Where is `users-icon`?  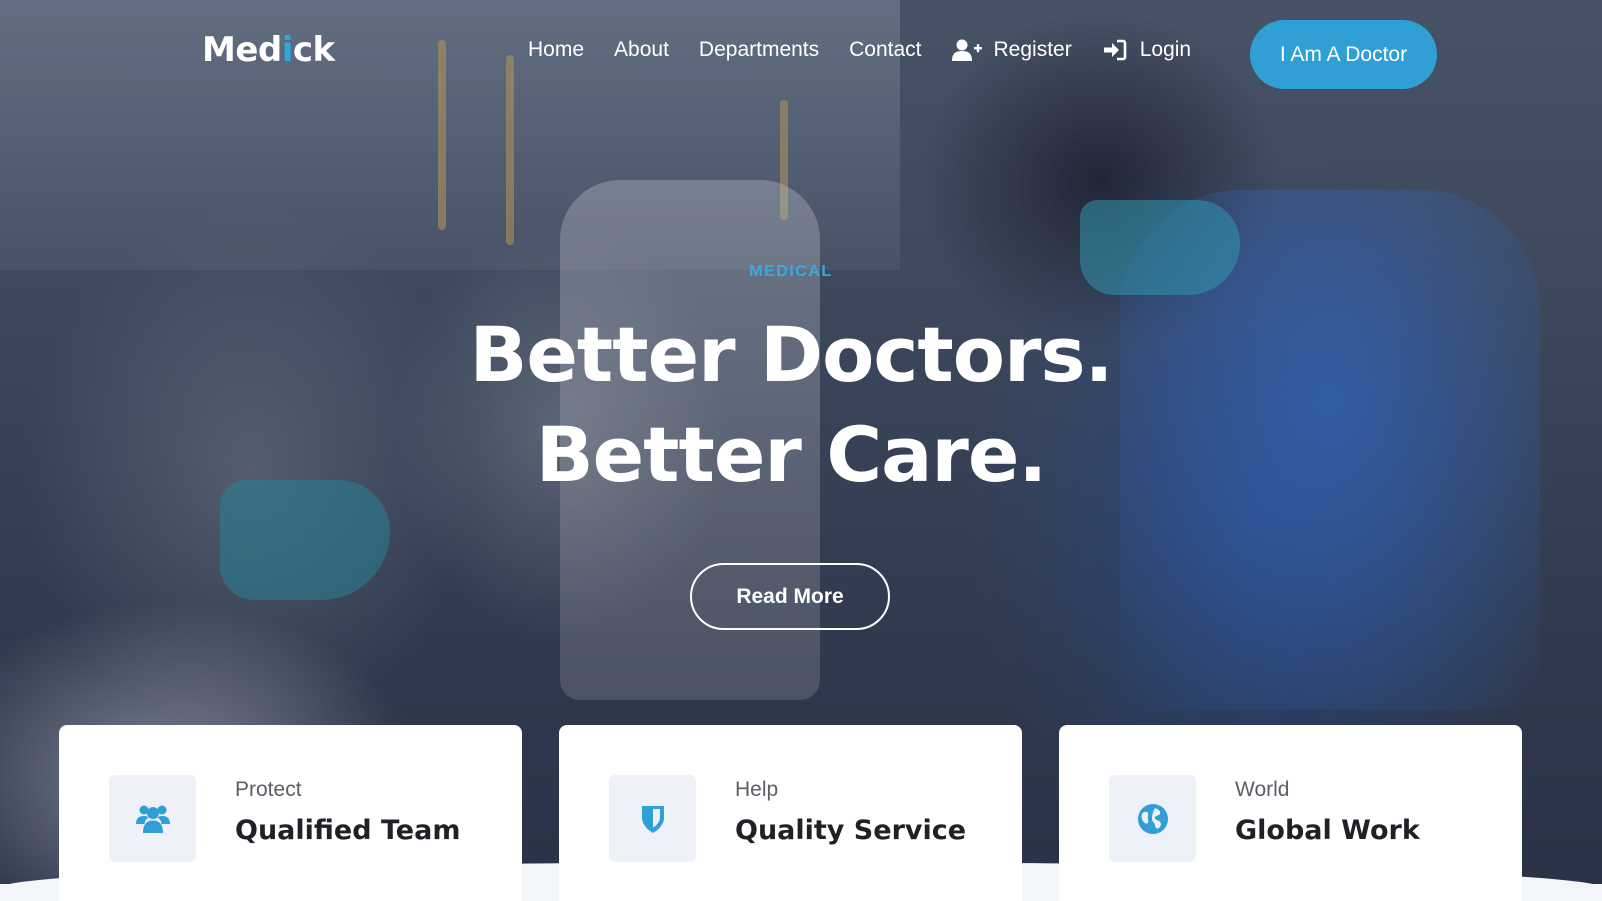 users-icon is located at coordinates (152, 819).